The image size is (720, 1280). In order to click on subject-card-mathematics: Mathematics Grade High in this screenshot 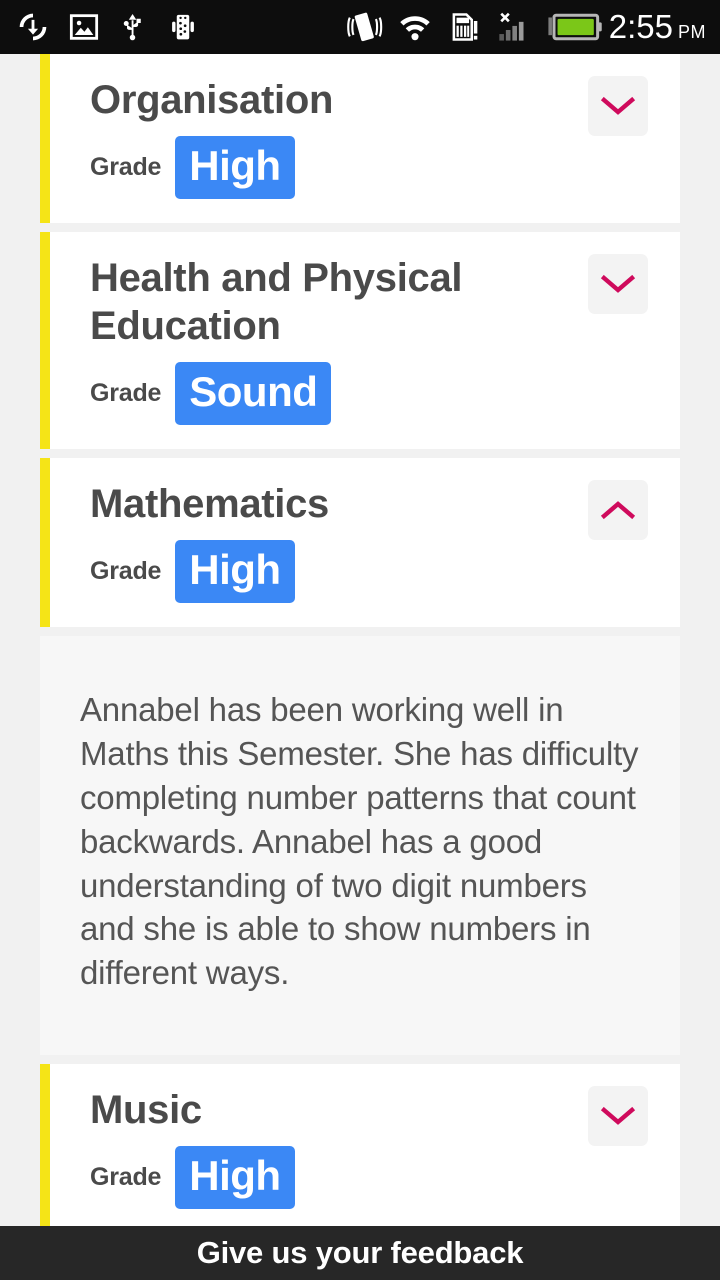, I will do `click(360, 542)`.